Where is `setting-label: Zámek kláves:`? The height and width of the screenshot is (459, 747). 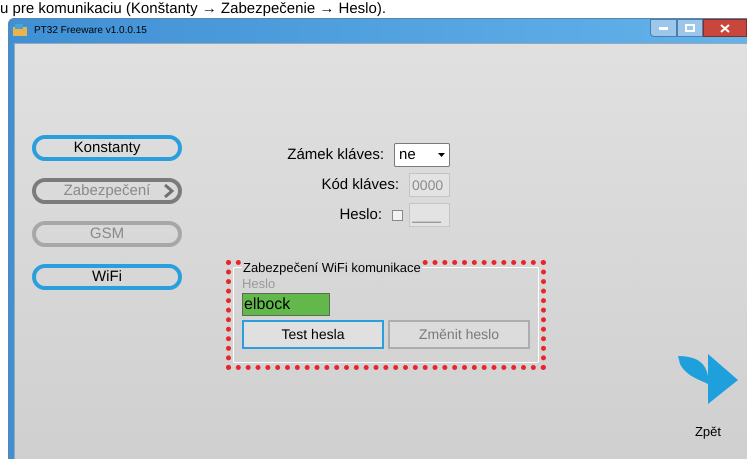
setting-label: Zámek kláves: is located at coordinates (335, 154).